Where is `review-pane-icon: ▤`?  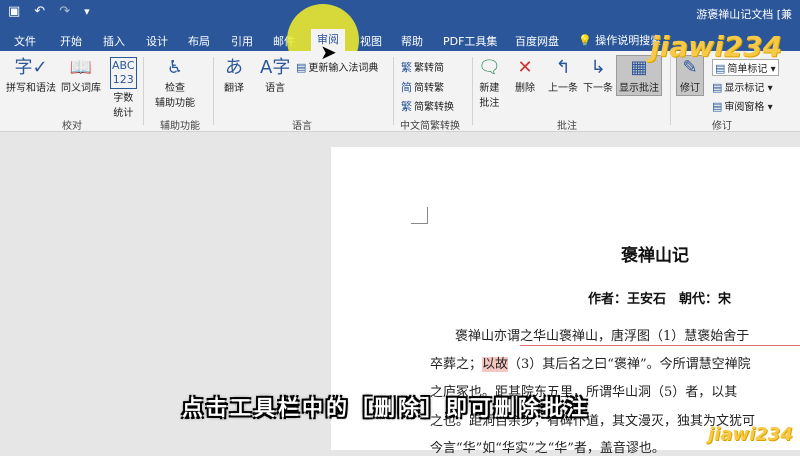 review-pane-icon: ▤ is located at coordinates (717, 106).